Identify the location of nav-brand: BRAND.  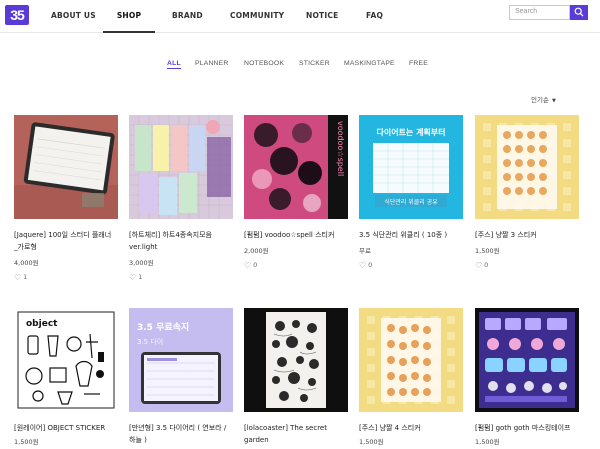
(187, 16).